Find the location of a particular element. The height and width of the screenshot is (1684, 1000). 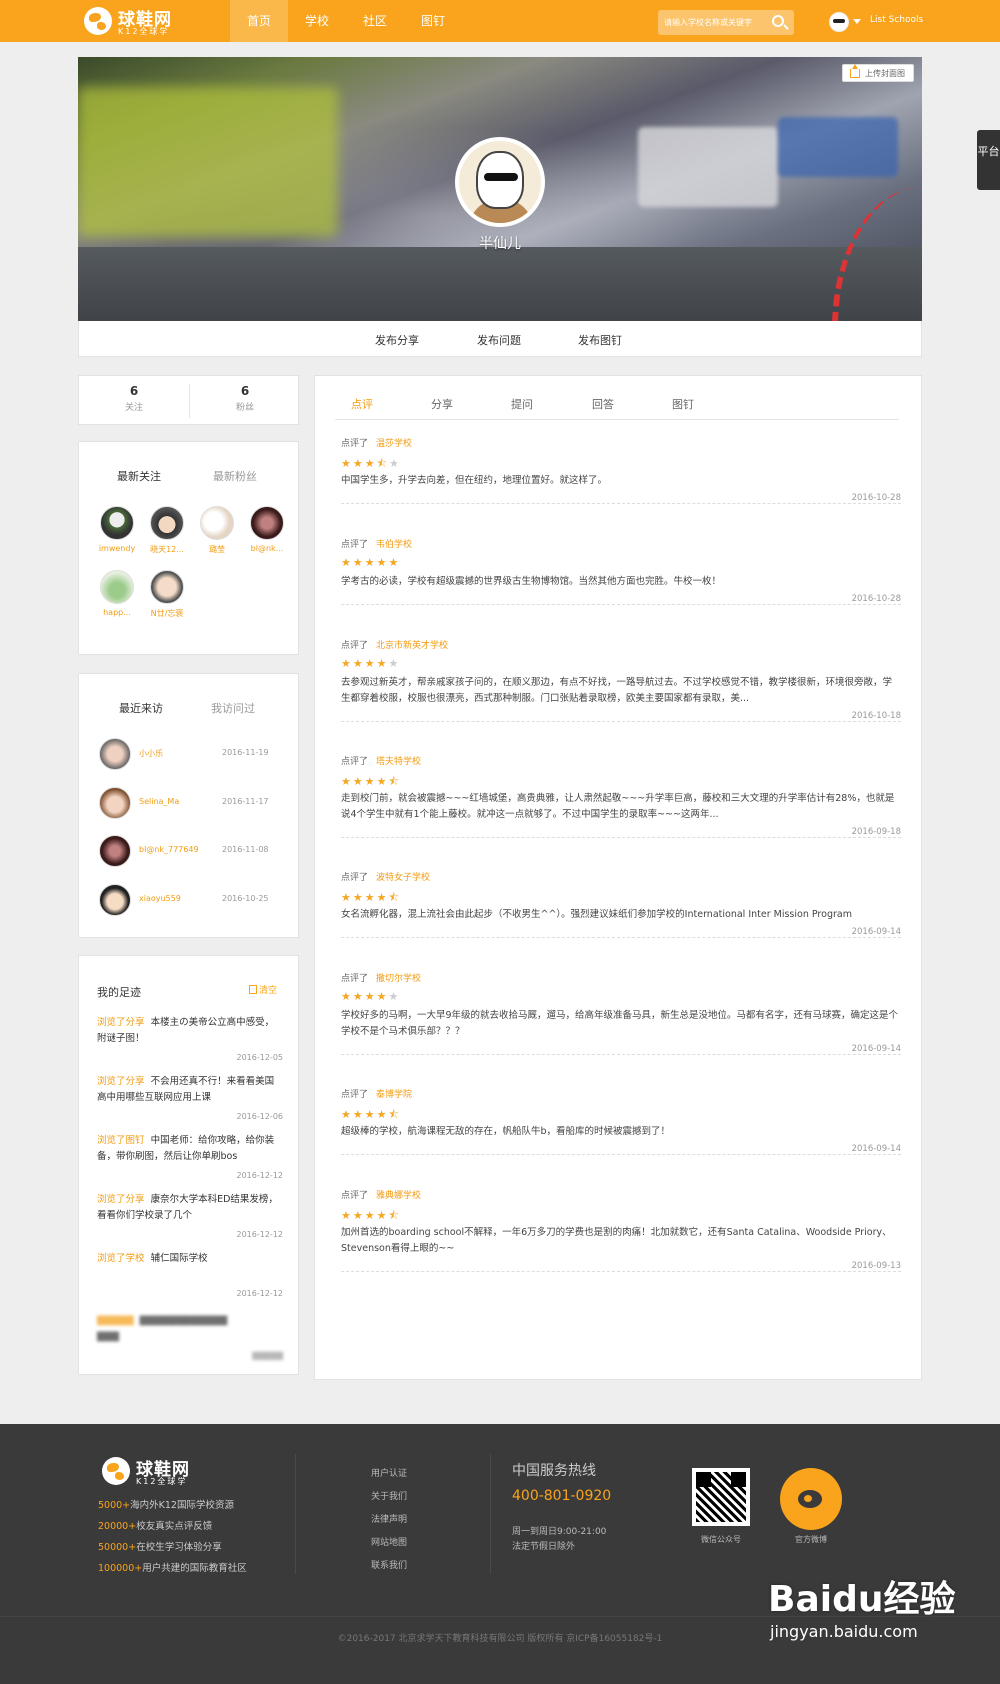

follow-user: imwendy is located at coordinates (117, 529).